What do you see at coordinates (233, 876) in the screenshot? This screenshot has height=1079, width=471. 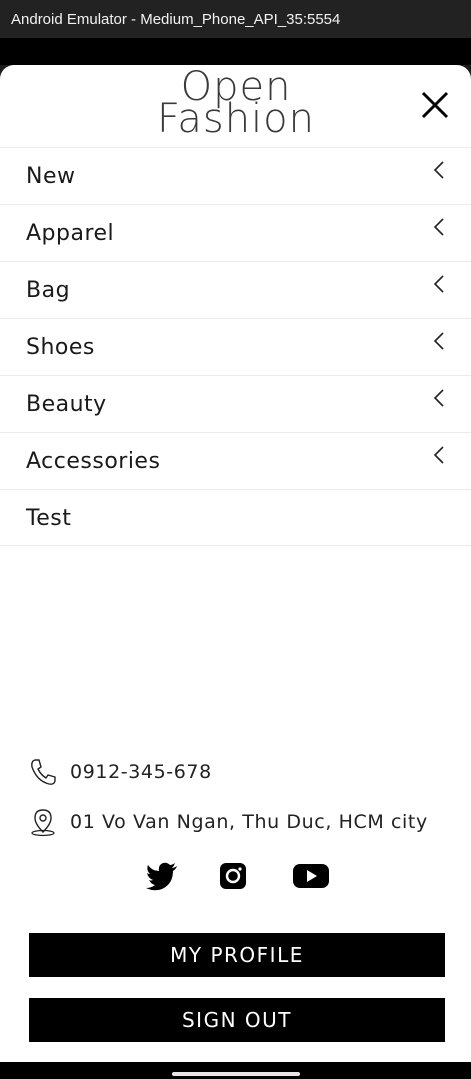 I see `instagram-icon` at bounding box center [233, 876].